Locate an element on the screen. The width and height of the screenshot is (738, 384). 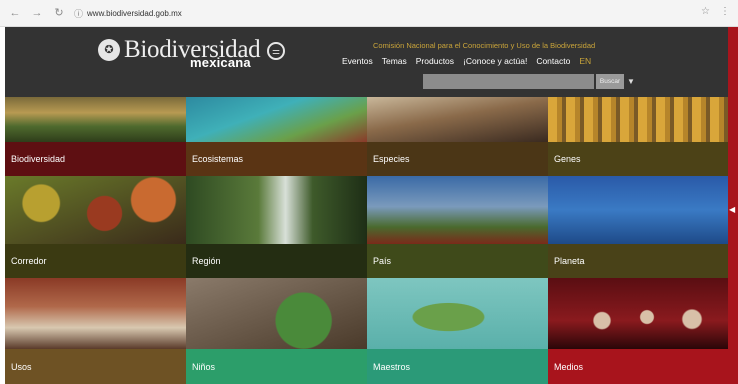
tile-region: Región is located at coordinates (276, 227).